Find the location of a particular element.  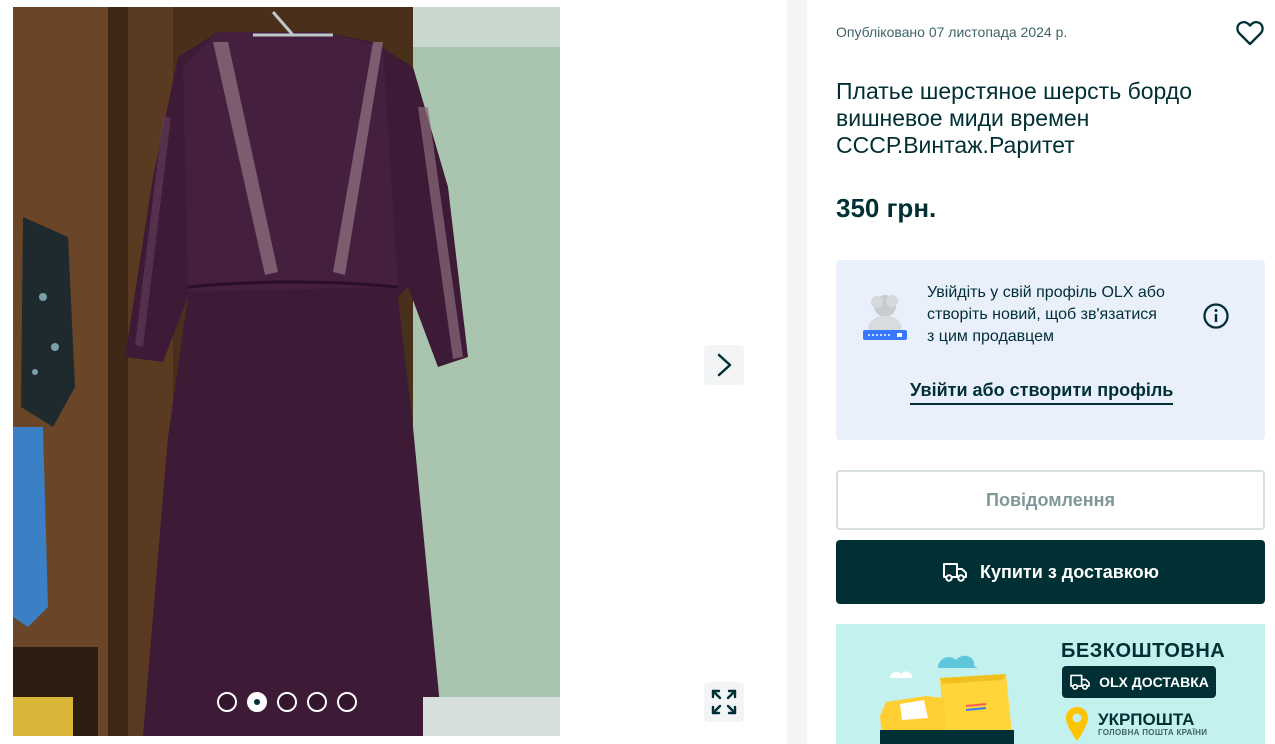

next-photo-button is located at coordinates (724, 365).